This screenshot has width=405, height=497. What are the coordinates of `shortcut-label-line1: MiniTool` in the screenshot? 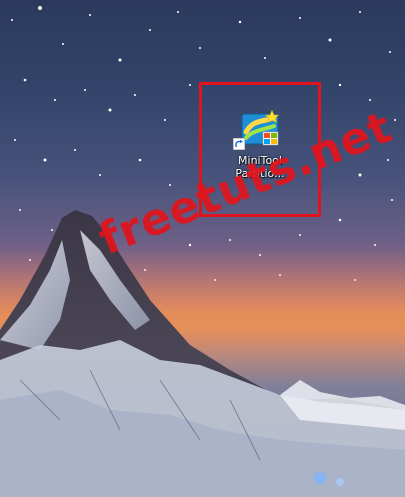 It's located at (260, 160).